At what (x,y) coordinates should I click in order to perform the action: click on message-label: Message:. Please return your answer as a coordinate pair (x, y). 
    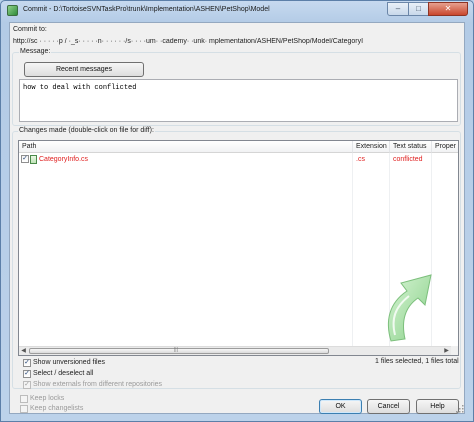
    Looking at the image, I should click on (35, 51).